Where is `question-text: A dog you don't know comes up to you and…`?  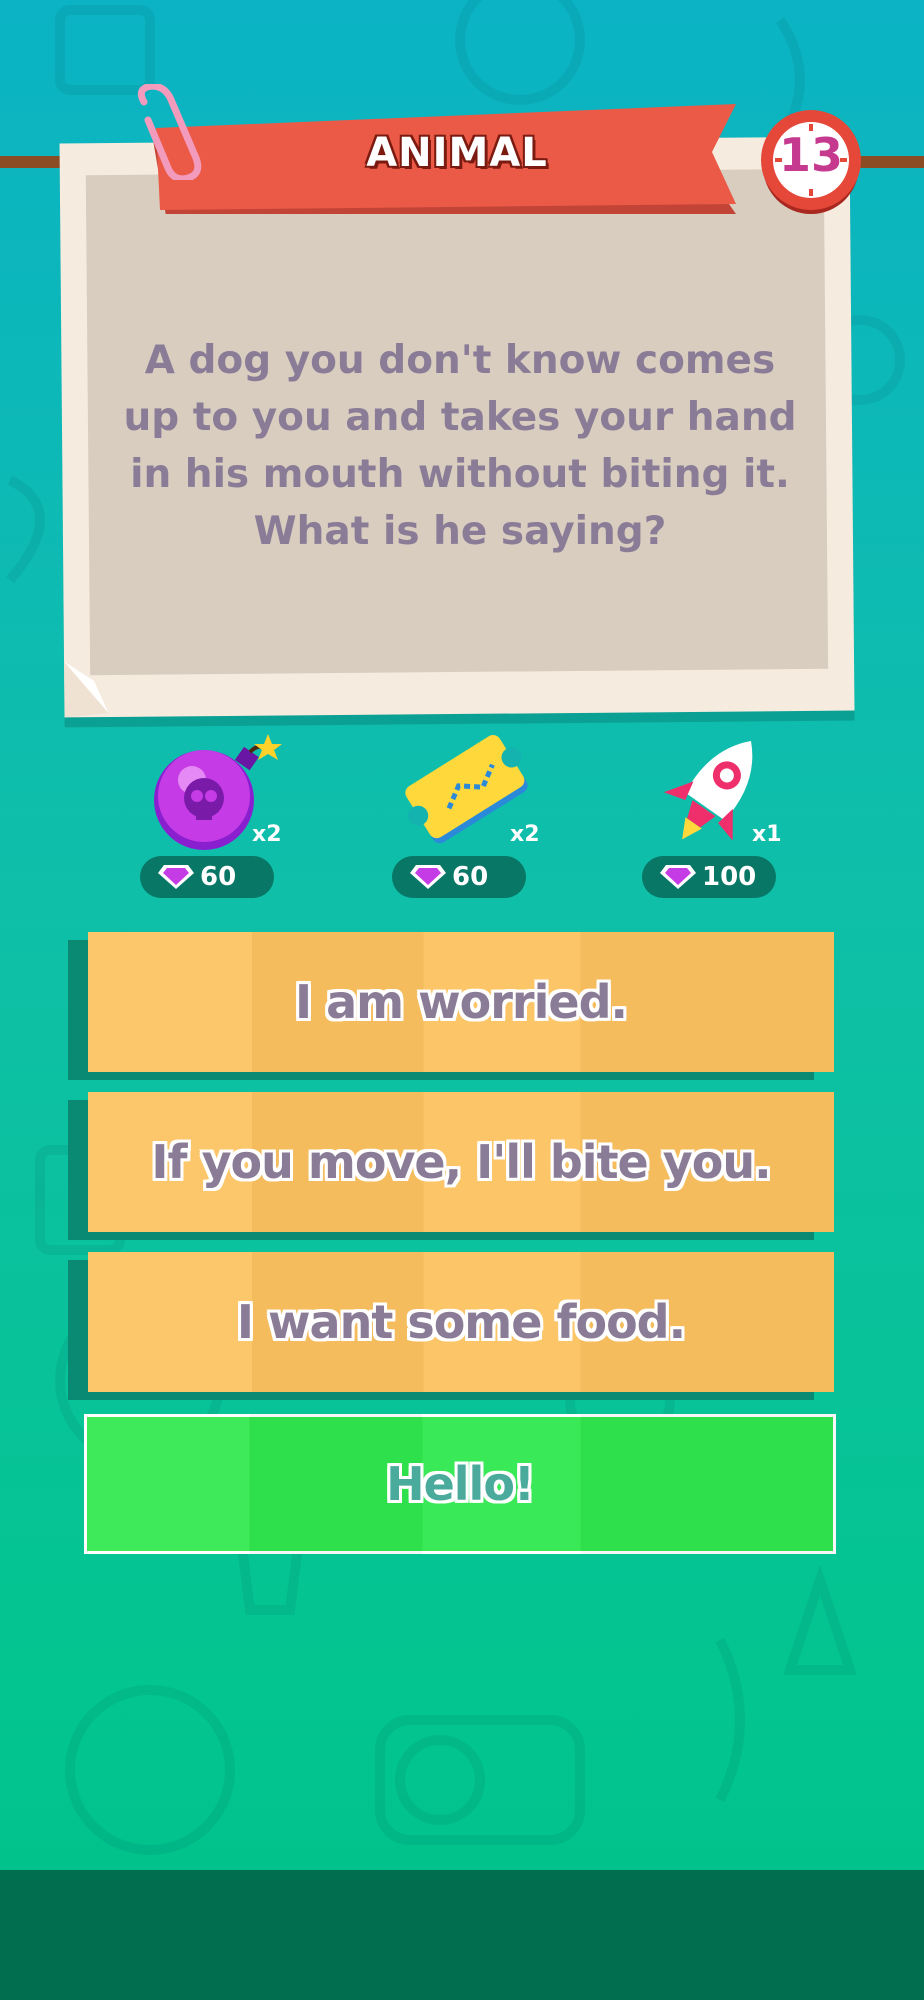 question-text: A dog you don't know comes up to you and… is located at coordinates (460, 446).